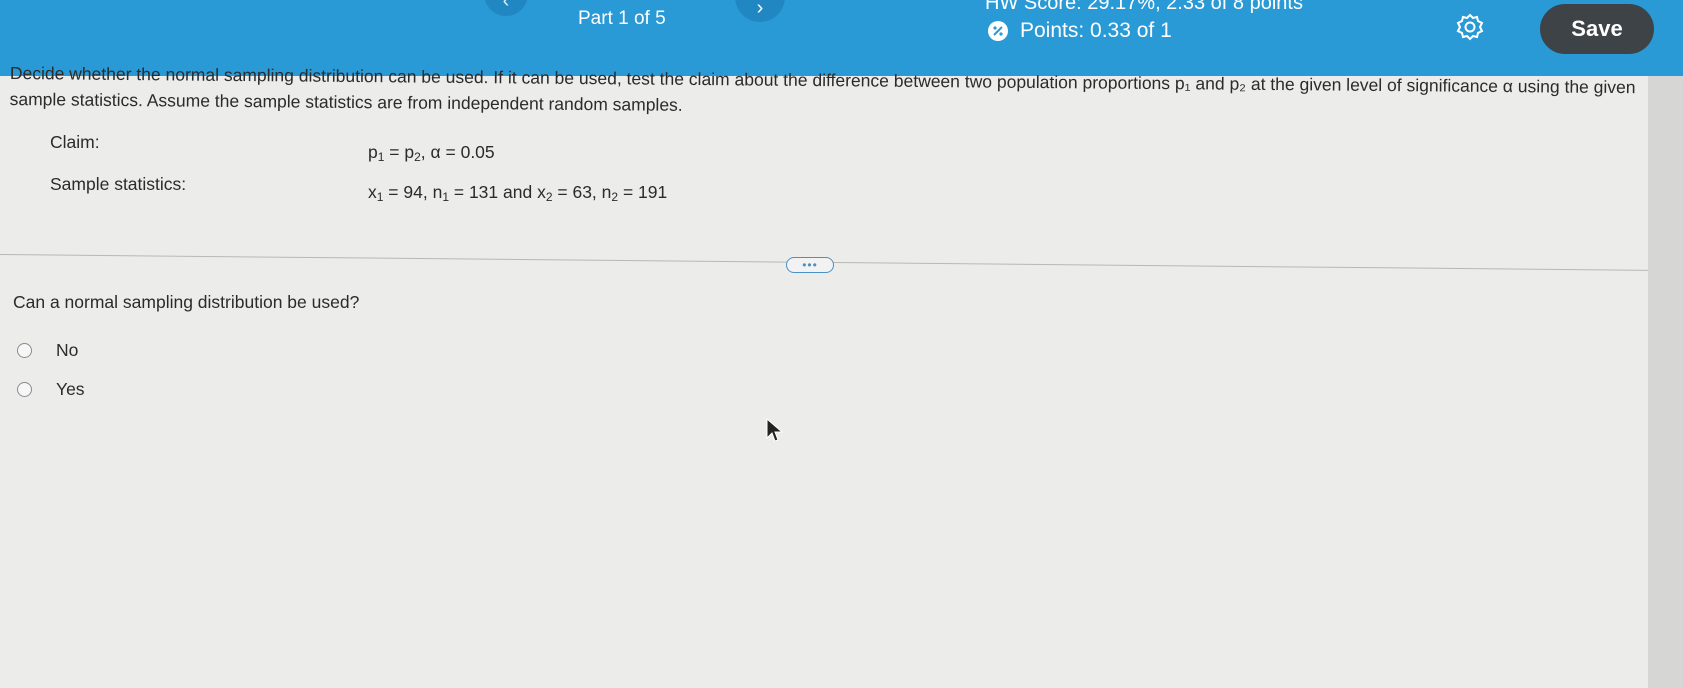 This screenshot has height=688, width=1683. What do you see at coordinates (1470, 27) in the screenshot?
I see `gear-icon` at bounding box center [1470, 27].